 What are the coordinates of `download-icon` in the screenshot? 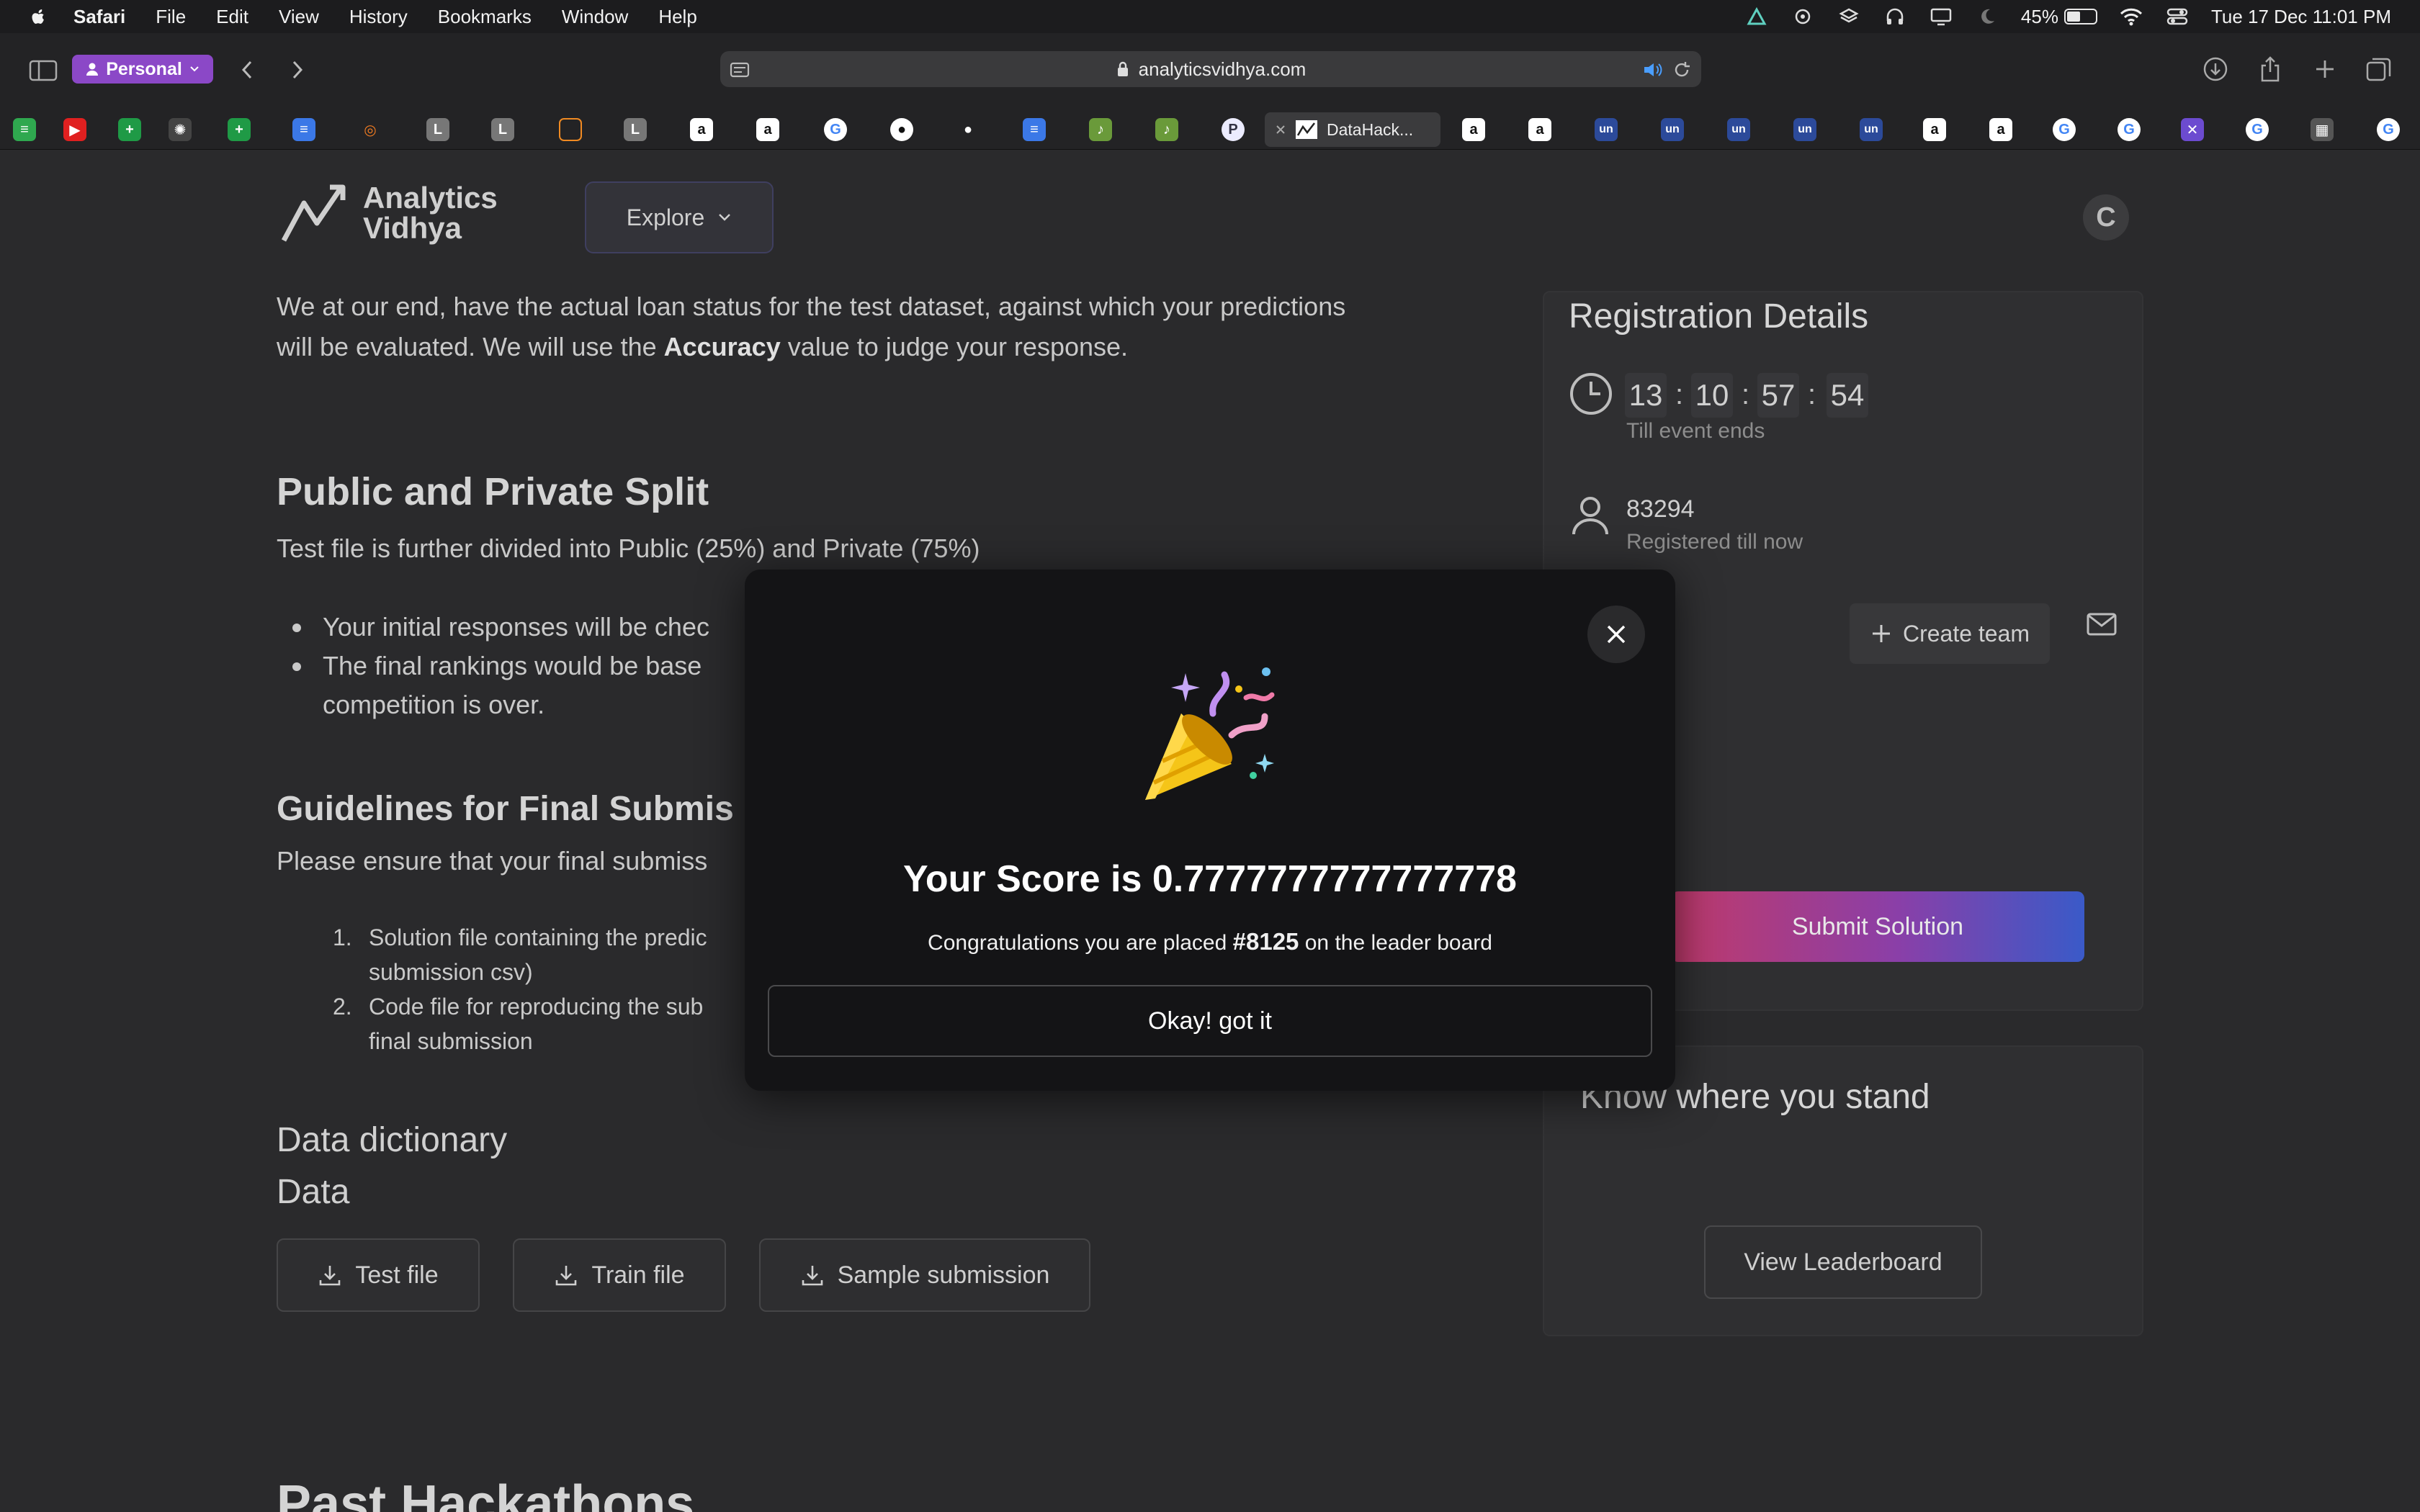 It's located at (330, 1276).